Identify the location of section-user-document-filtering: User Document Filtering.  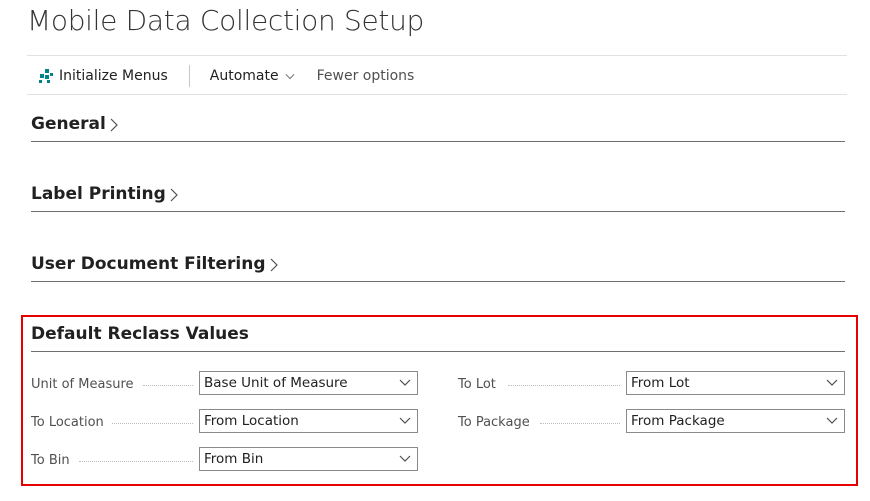
(438, 268).